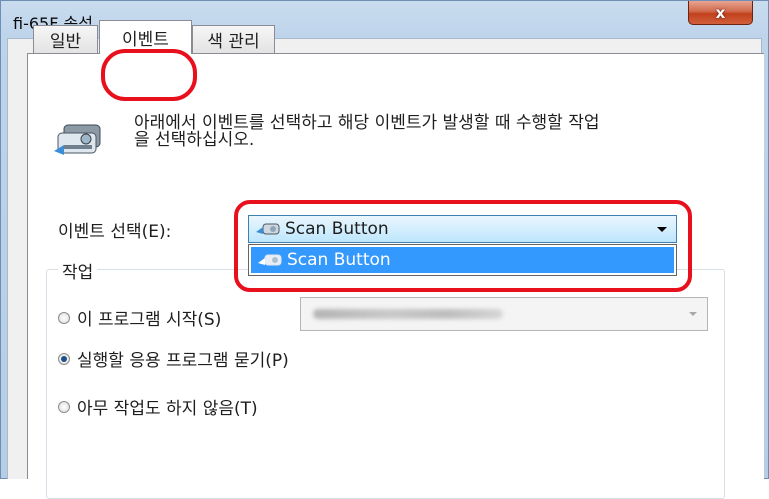 This screenshot has height=499, width=769. I want to click on event-select: Scan Button, so click(462, 229).